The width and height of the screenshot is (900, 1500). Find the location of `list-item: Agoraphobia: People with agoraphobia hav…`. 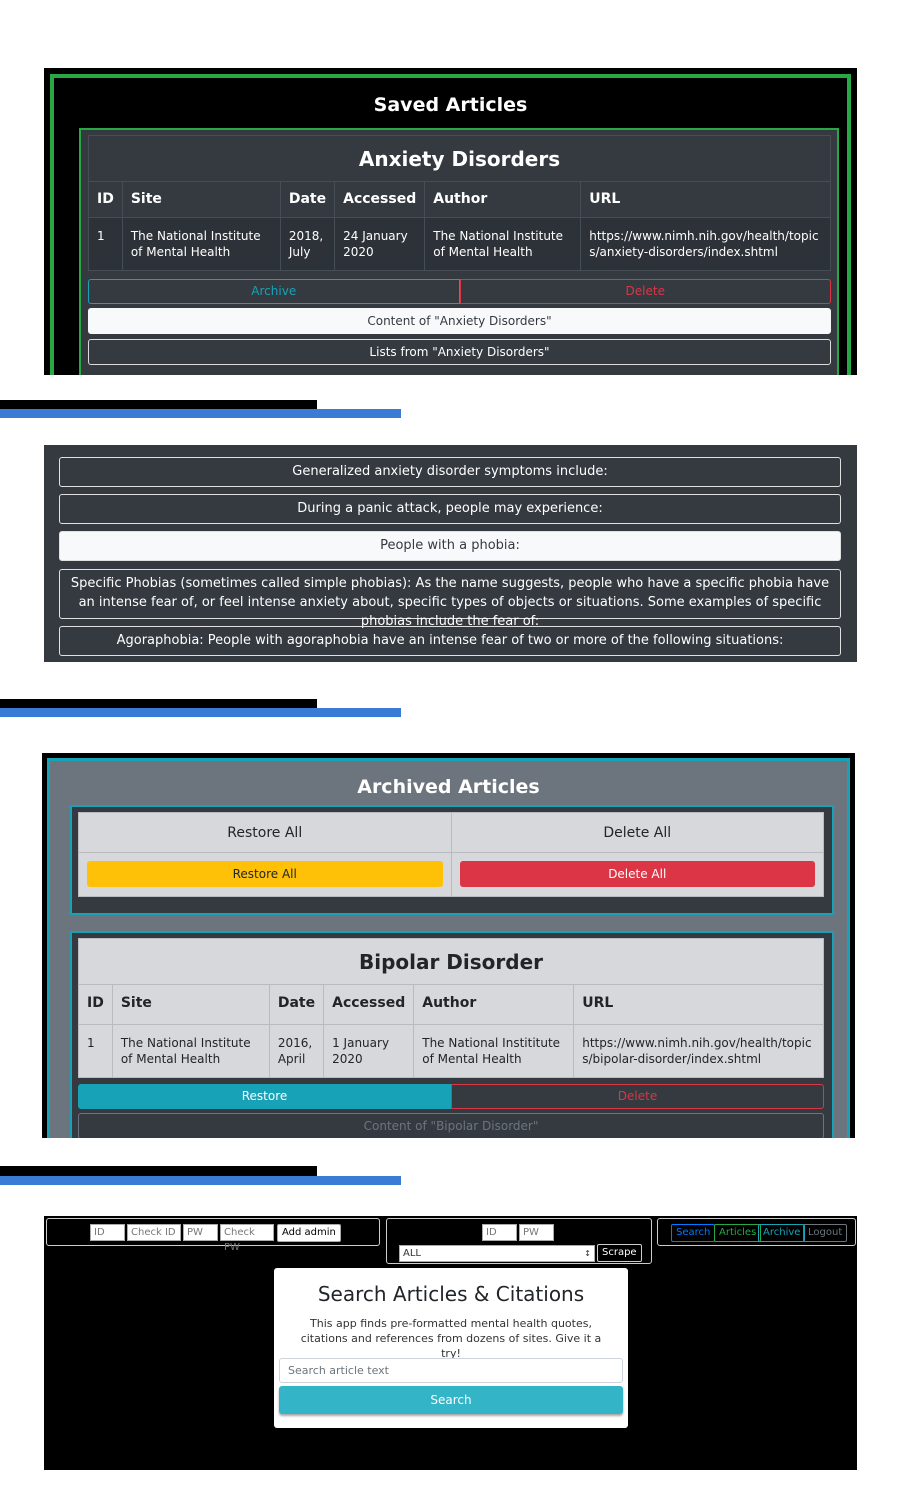

list-item: Agoraphobia: People with agoraphobia hav… is located at coordinates (450, 641).